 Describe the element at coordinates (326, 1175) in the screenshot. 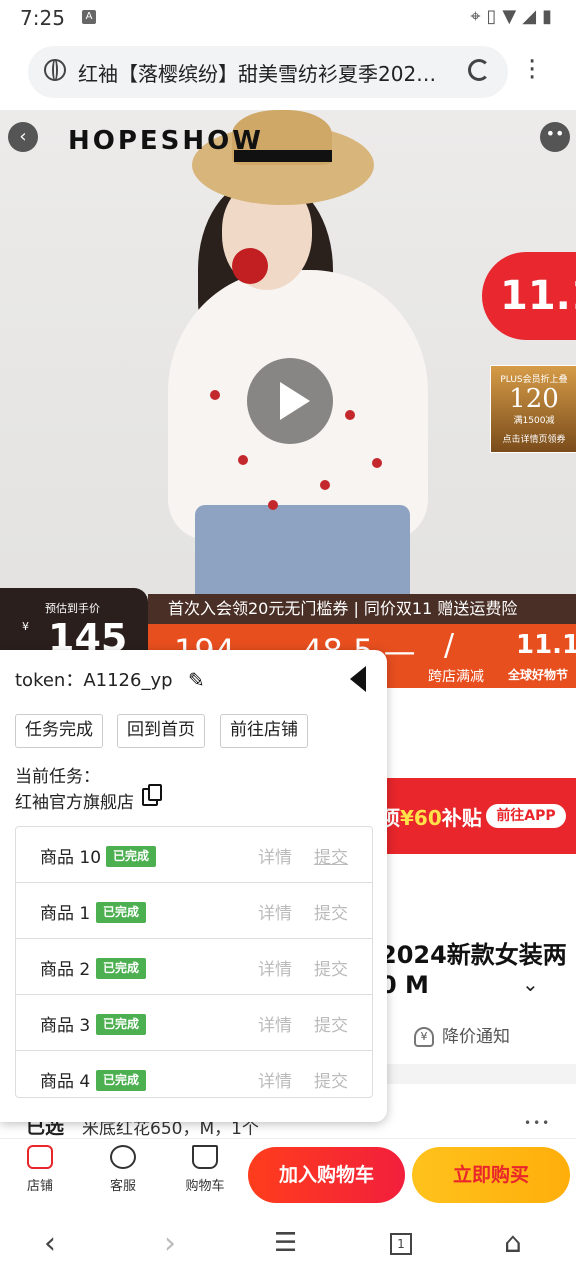

I see `add-to-cart-button: 加入购物车` at that location.